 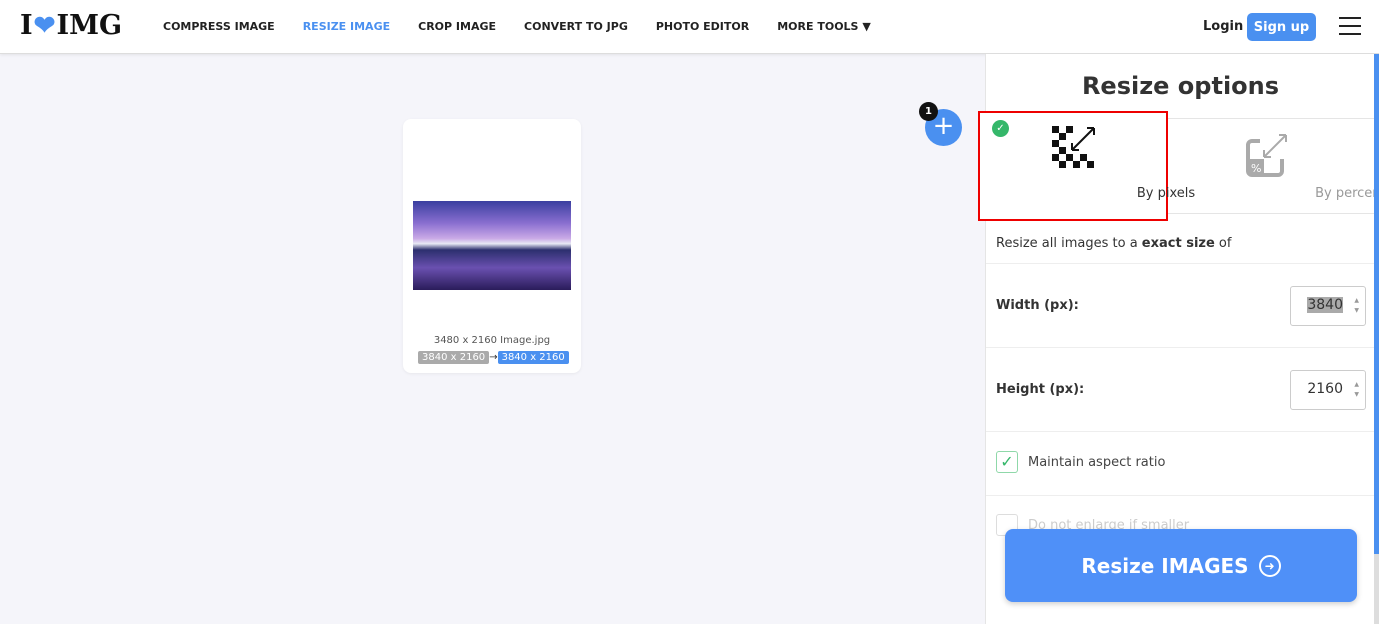 I want to click on desc-text: Resize all images to a, so click(x=1069, y=243).